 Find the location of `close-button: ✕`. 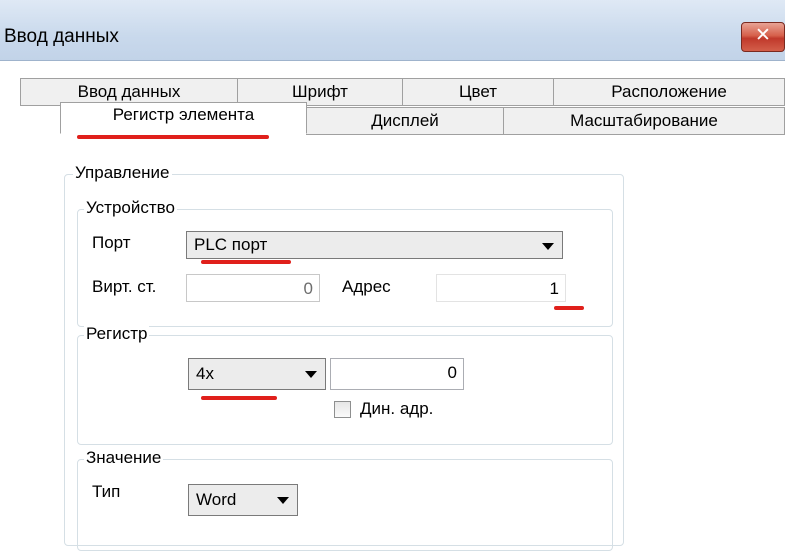

close-button: ✕ is located at coordinates (763, 37).